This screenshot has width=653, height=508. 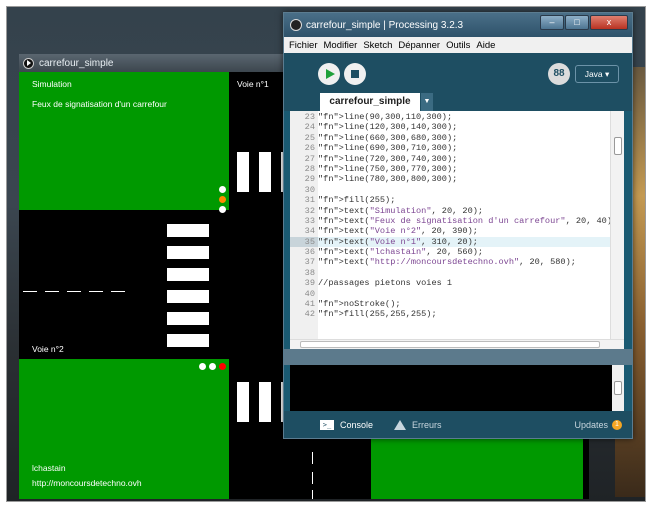 What do you see at coordinates (450, 200) in the screenshot?
I see `code-line: 31 "fn">fill(255);` at bounding box center [450, 200].